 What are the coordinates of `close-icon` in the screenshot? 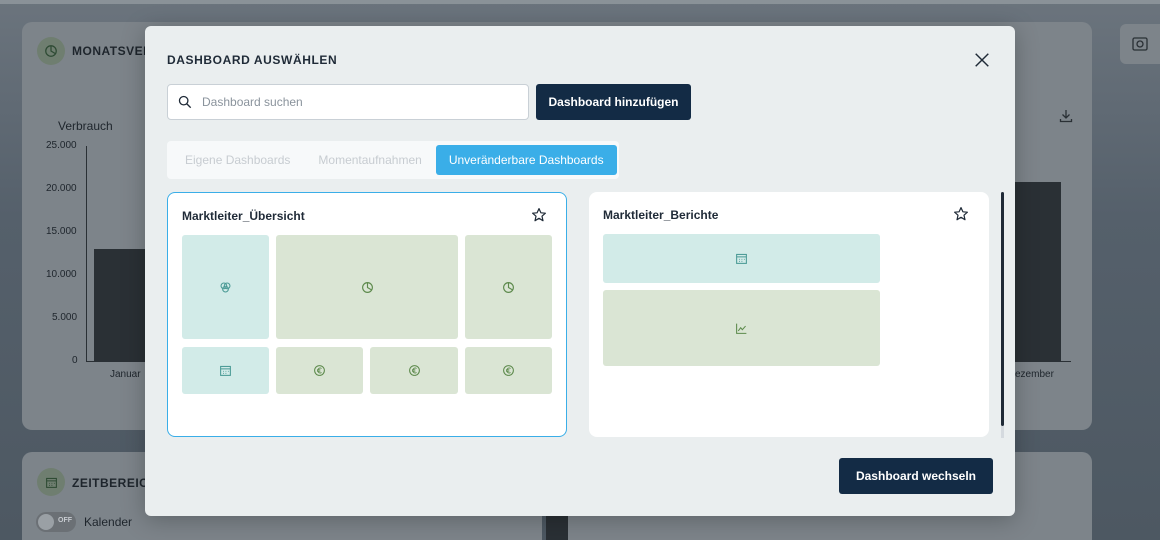 It's located at (982, 60).